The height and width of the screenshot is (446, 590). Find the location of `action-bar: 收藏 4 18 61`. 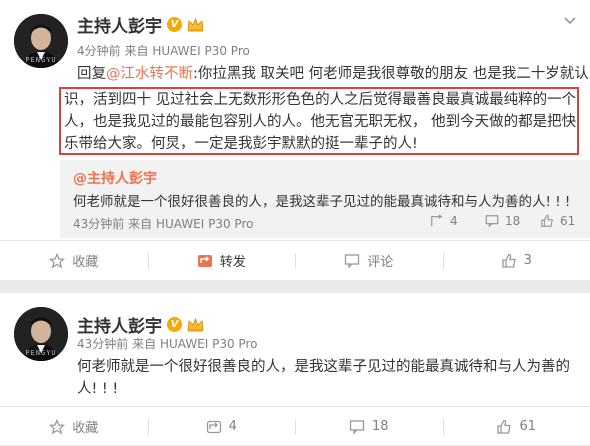

action-bar: 收藏 4 18 61 is located at coordinates (295, 426).